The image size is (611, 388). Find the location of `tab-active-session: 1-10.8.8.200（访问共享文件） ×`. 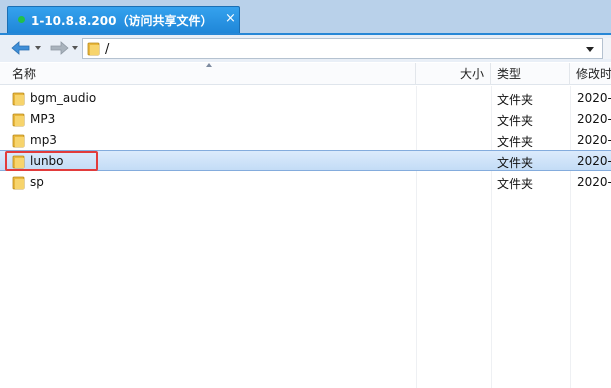

tab-active-session: 1-10.8.8.200（访问共享文件） × is located at coordinates (123, 19).